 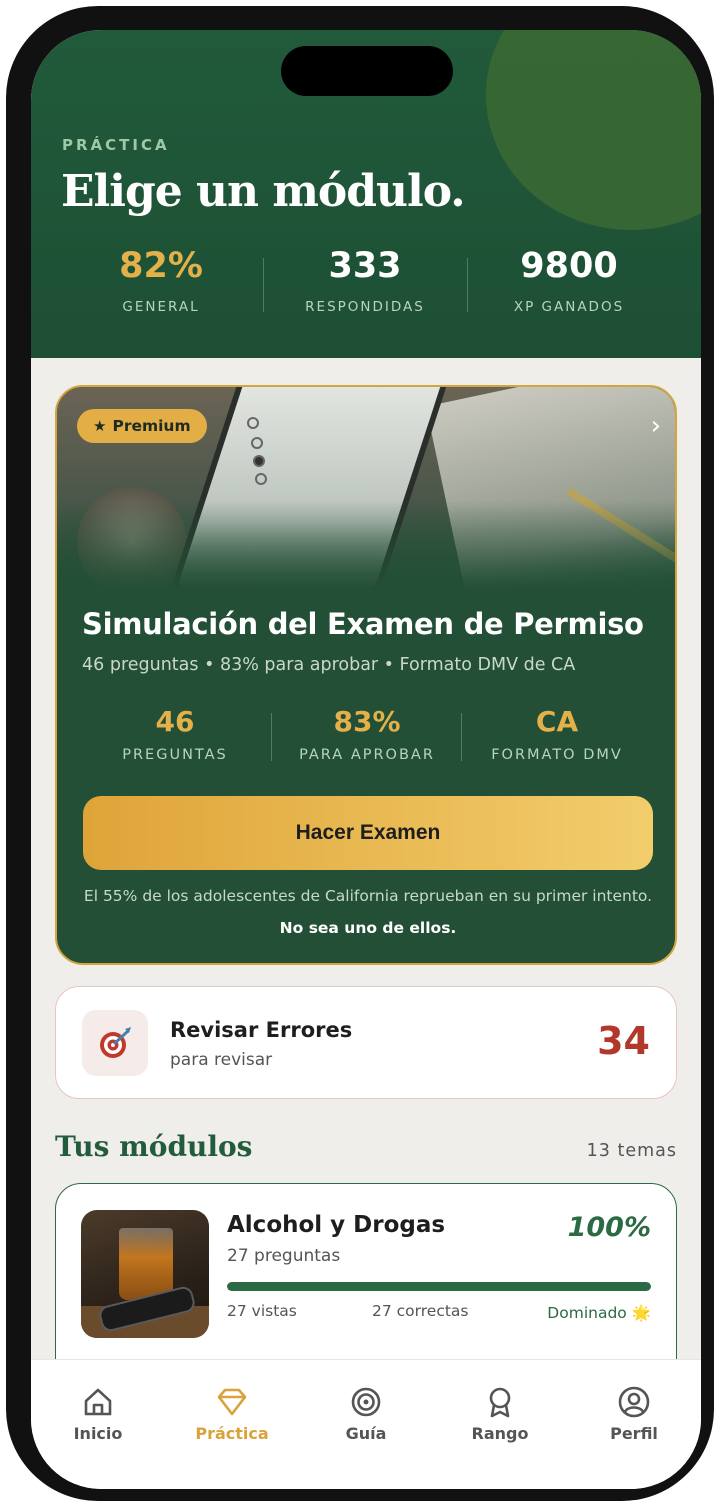 What do you see at coordinates (368, 833) in the screenshot?
I see `take-exam-button: Hacer Examen` at bounding box center [368, 833].